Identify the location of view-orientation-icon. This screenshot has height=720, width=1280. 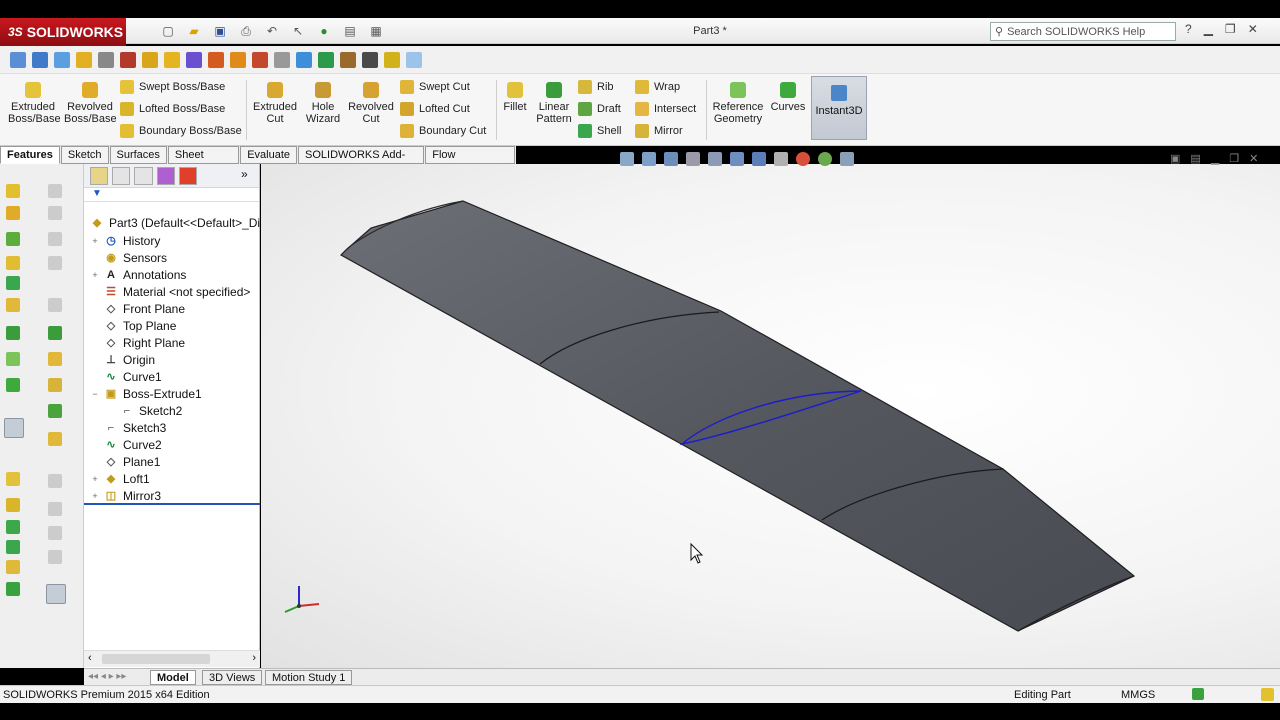
(737, 159).